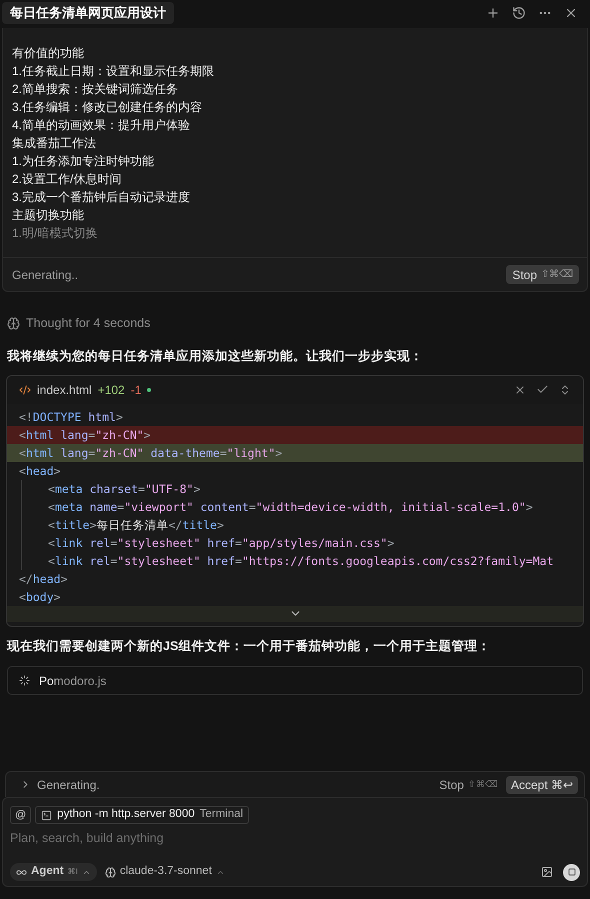 The width and height of the screenshot is (590, 899). What do you see at coordinates (64, 389) in the screenshot?
I see `file-name: index.html` at bounding box center [64, 389].